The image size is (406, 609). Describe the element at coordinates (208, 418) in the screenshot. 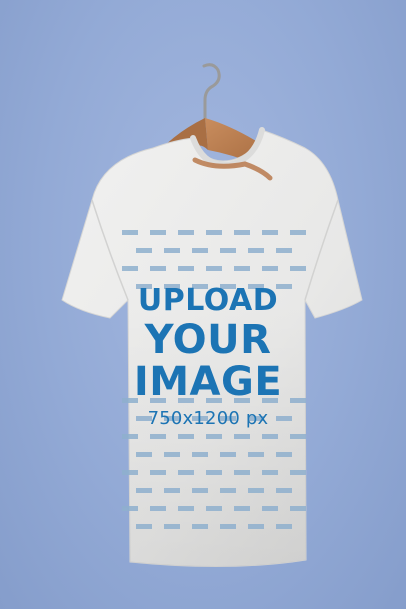

I see `placeholder-dimensions: 750x1200 px` at that location.